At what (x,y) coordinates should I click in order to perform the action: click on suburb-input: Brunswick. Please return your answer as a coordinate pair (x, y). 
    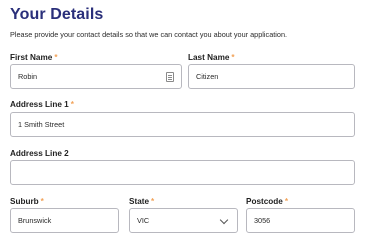
    Looking at the image, I should click on (64, 220).